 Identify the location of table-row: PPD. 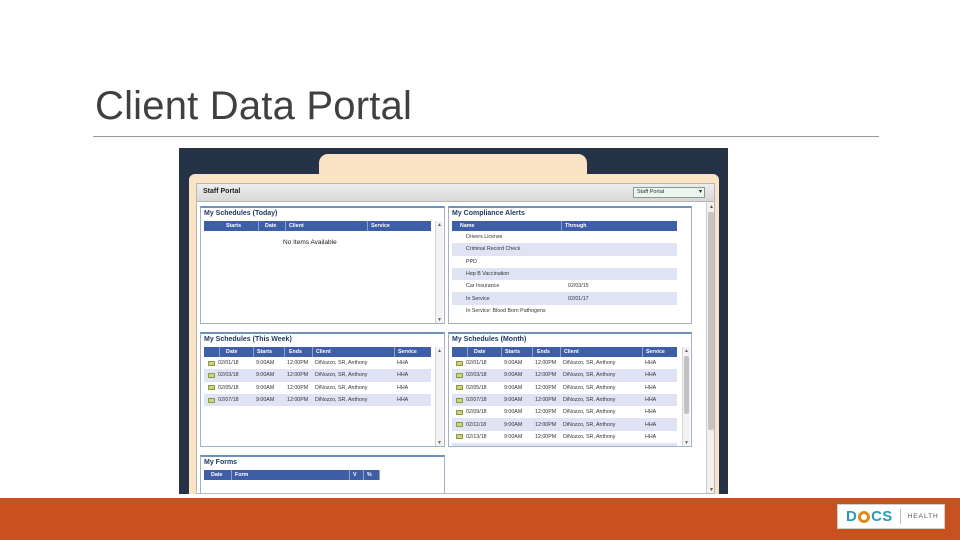
(564, 262).